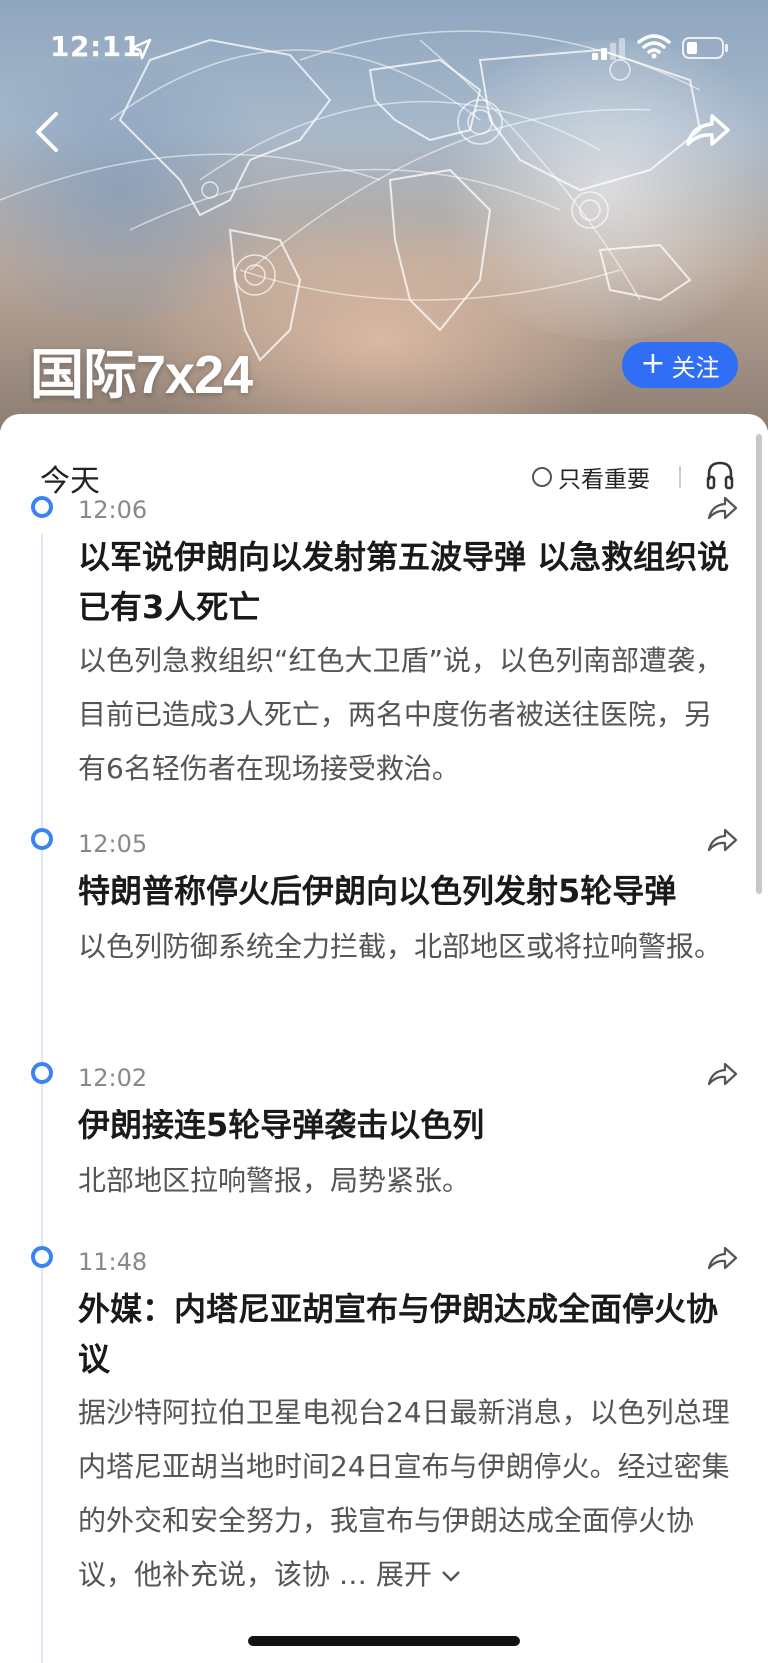 The height and width of the screenshot is (1663, 768). I want to click on filter-label: 只看重要, so click(604, 480).